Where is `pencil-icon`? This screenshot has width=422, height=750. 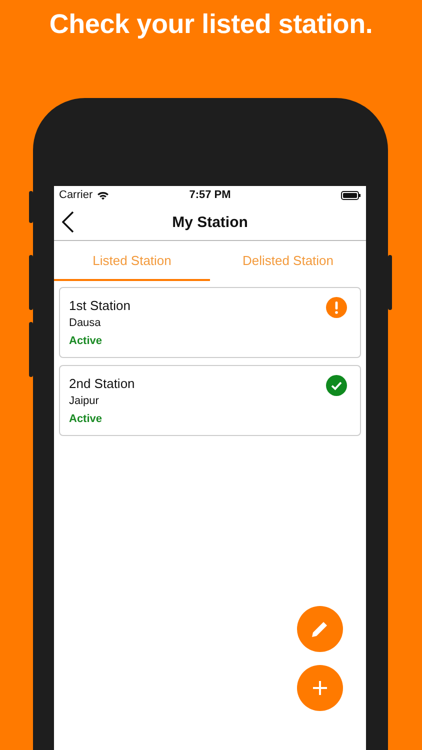 pencil-icon is located at coordinates (320, 629).